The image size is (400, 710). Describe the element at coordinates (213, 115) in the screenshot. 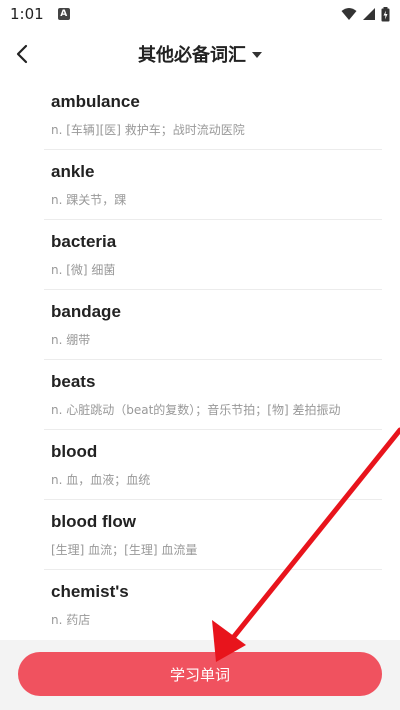

I see `word-item: ambulance n. [车辆][医] 救护车；战时流动医院` at that location.